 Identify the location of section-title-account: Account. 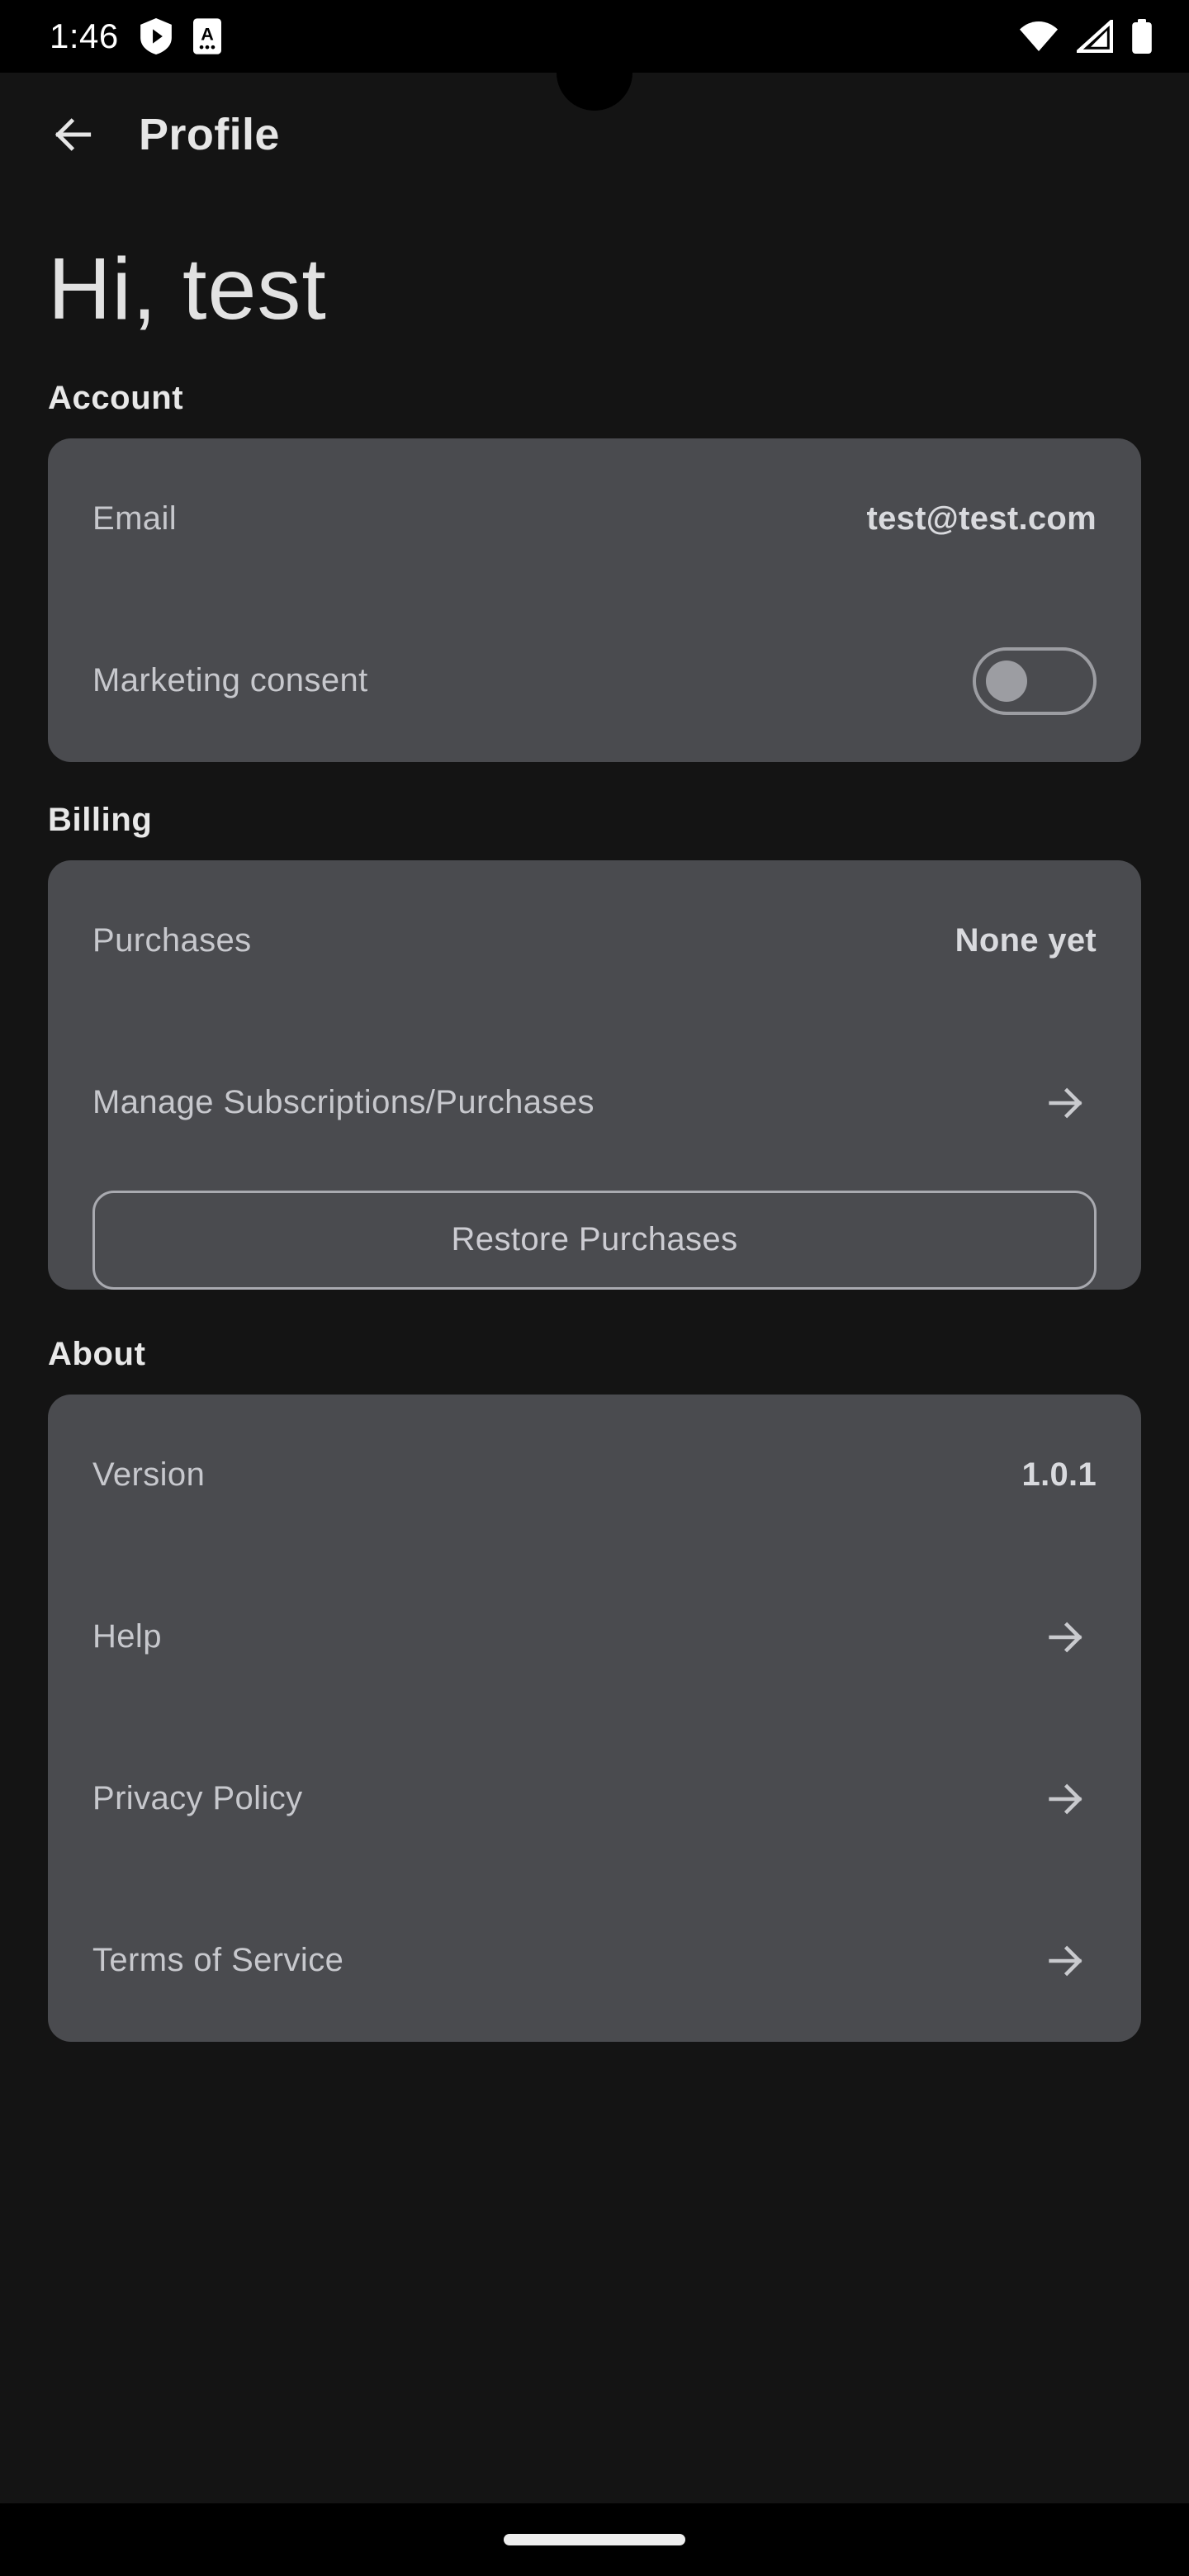
(116, 397).